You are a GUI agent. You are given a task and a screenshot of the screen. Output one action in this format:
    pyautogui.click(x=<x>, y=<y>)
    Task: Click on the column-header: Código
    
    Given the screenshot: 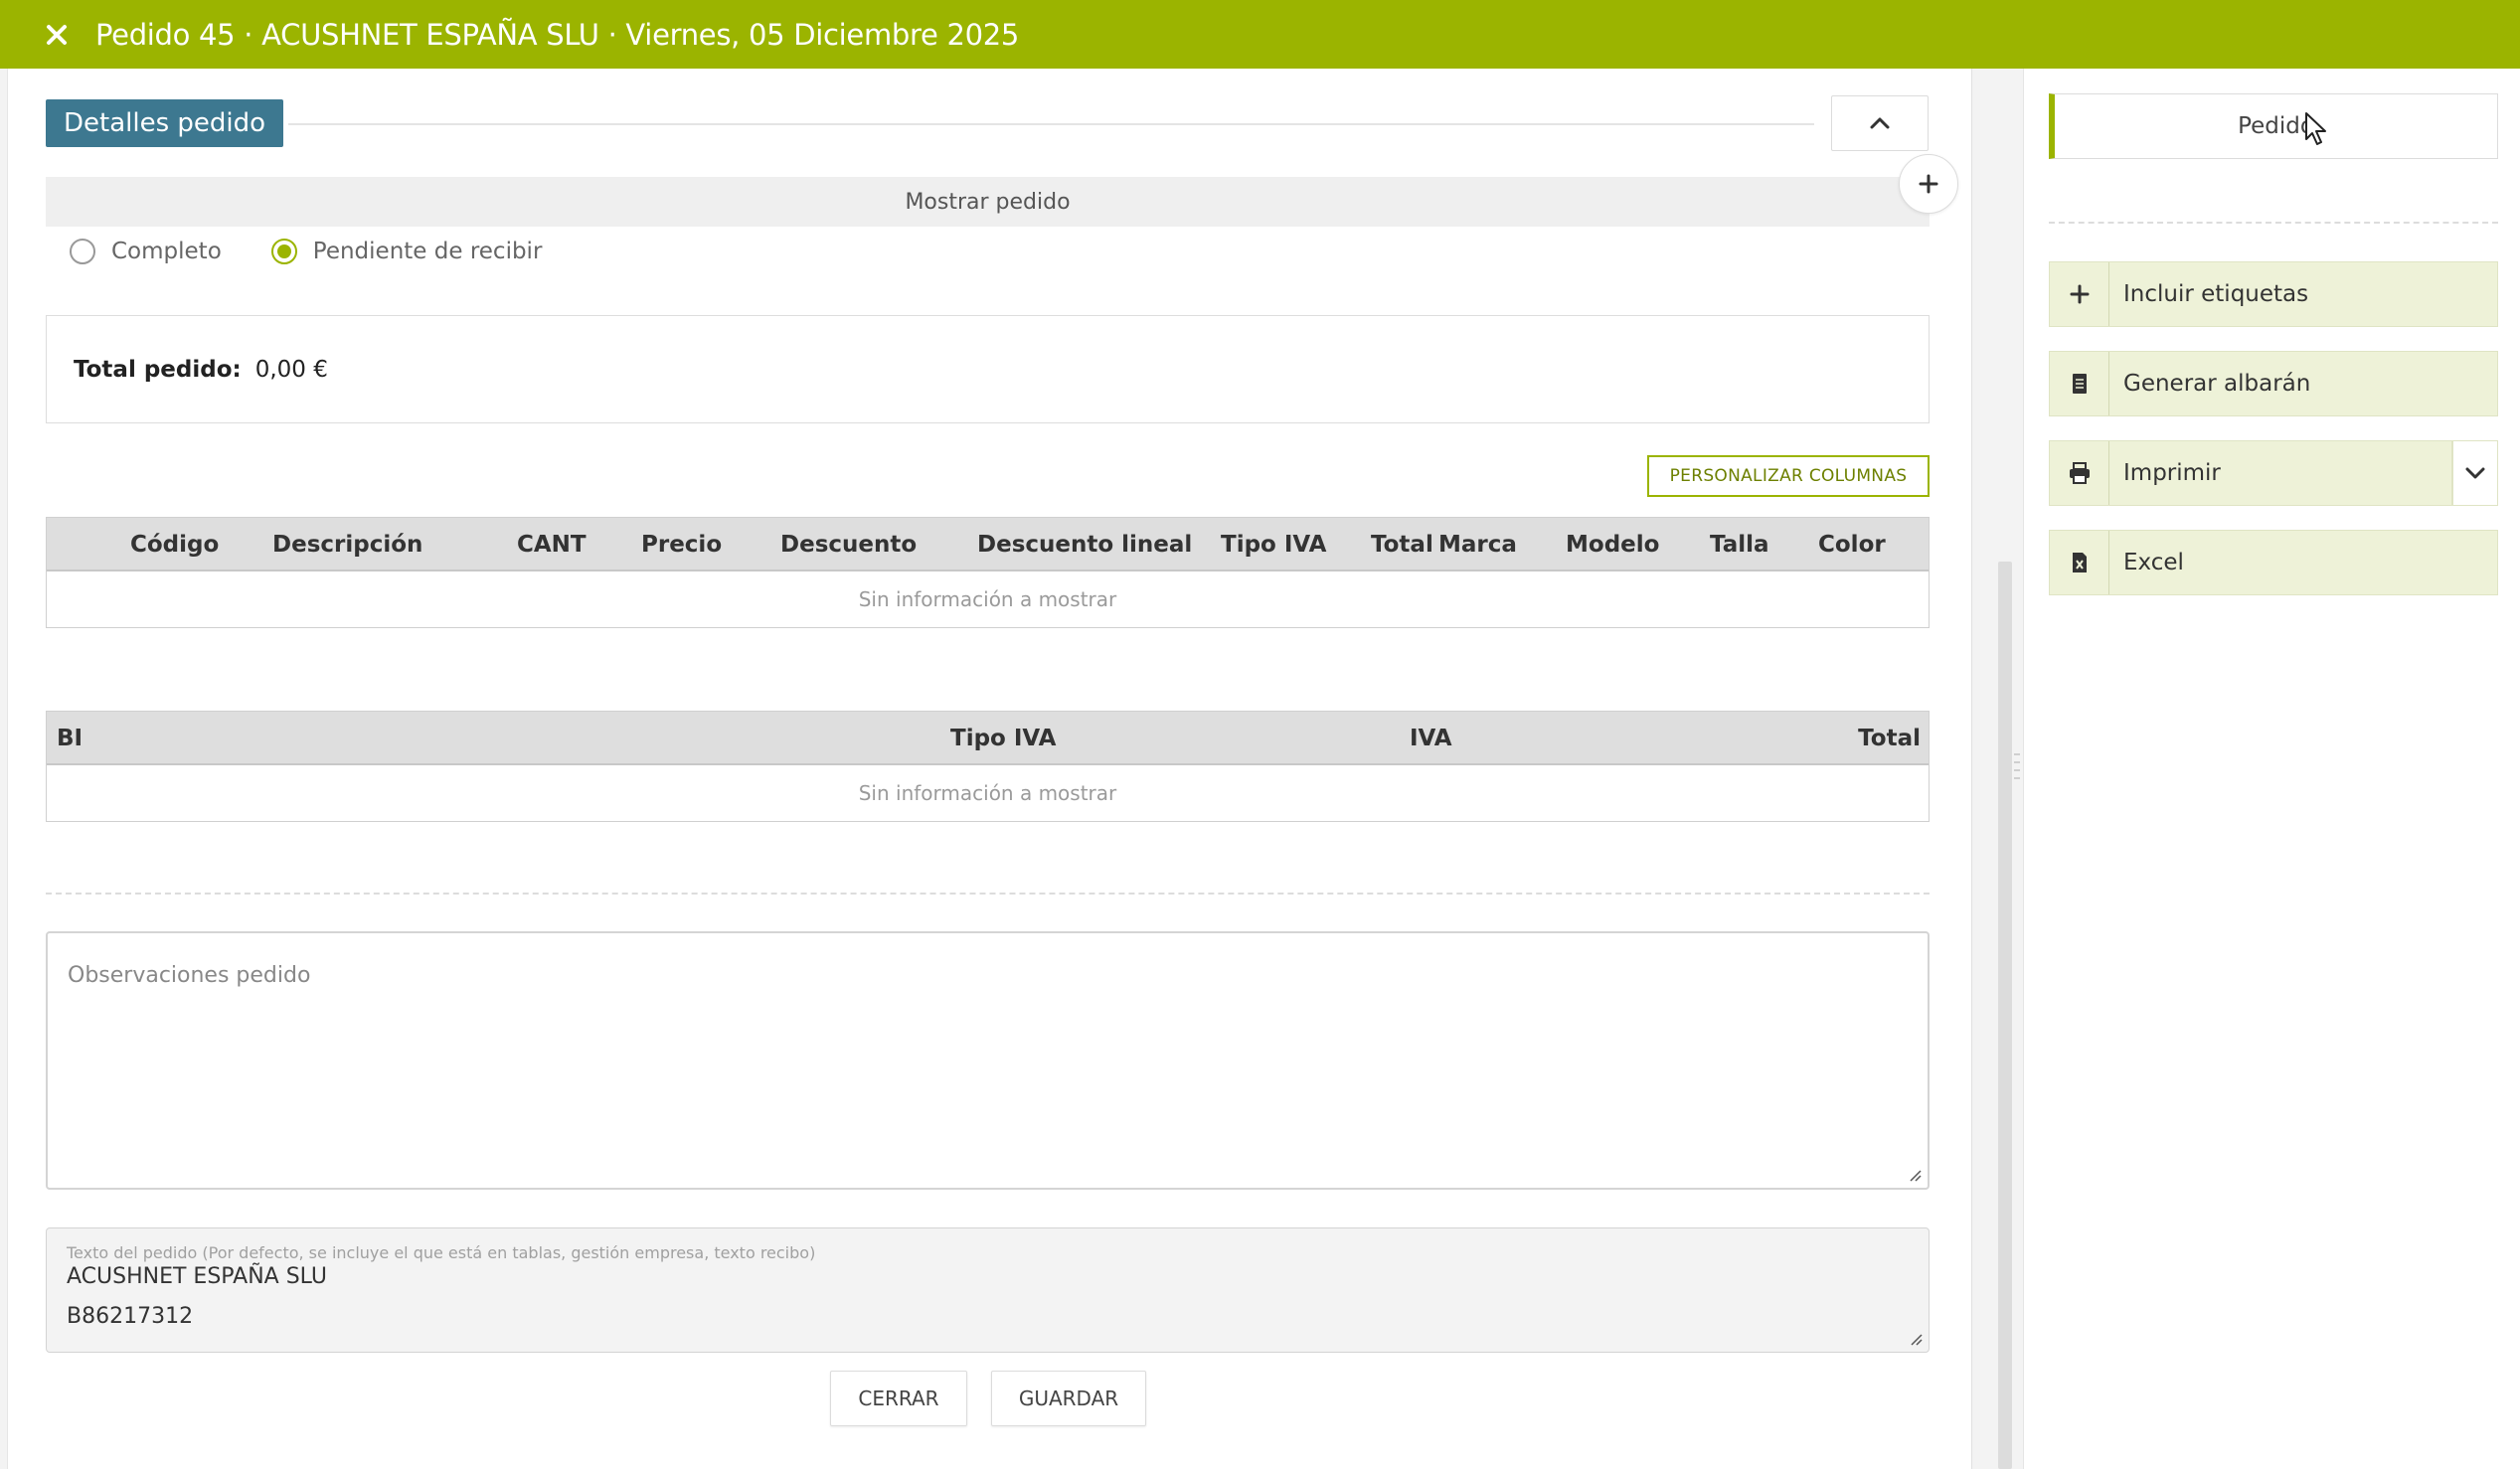 What is the action you would take?
    pyautogui.click(x=174, y=545)
    